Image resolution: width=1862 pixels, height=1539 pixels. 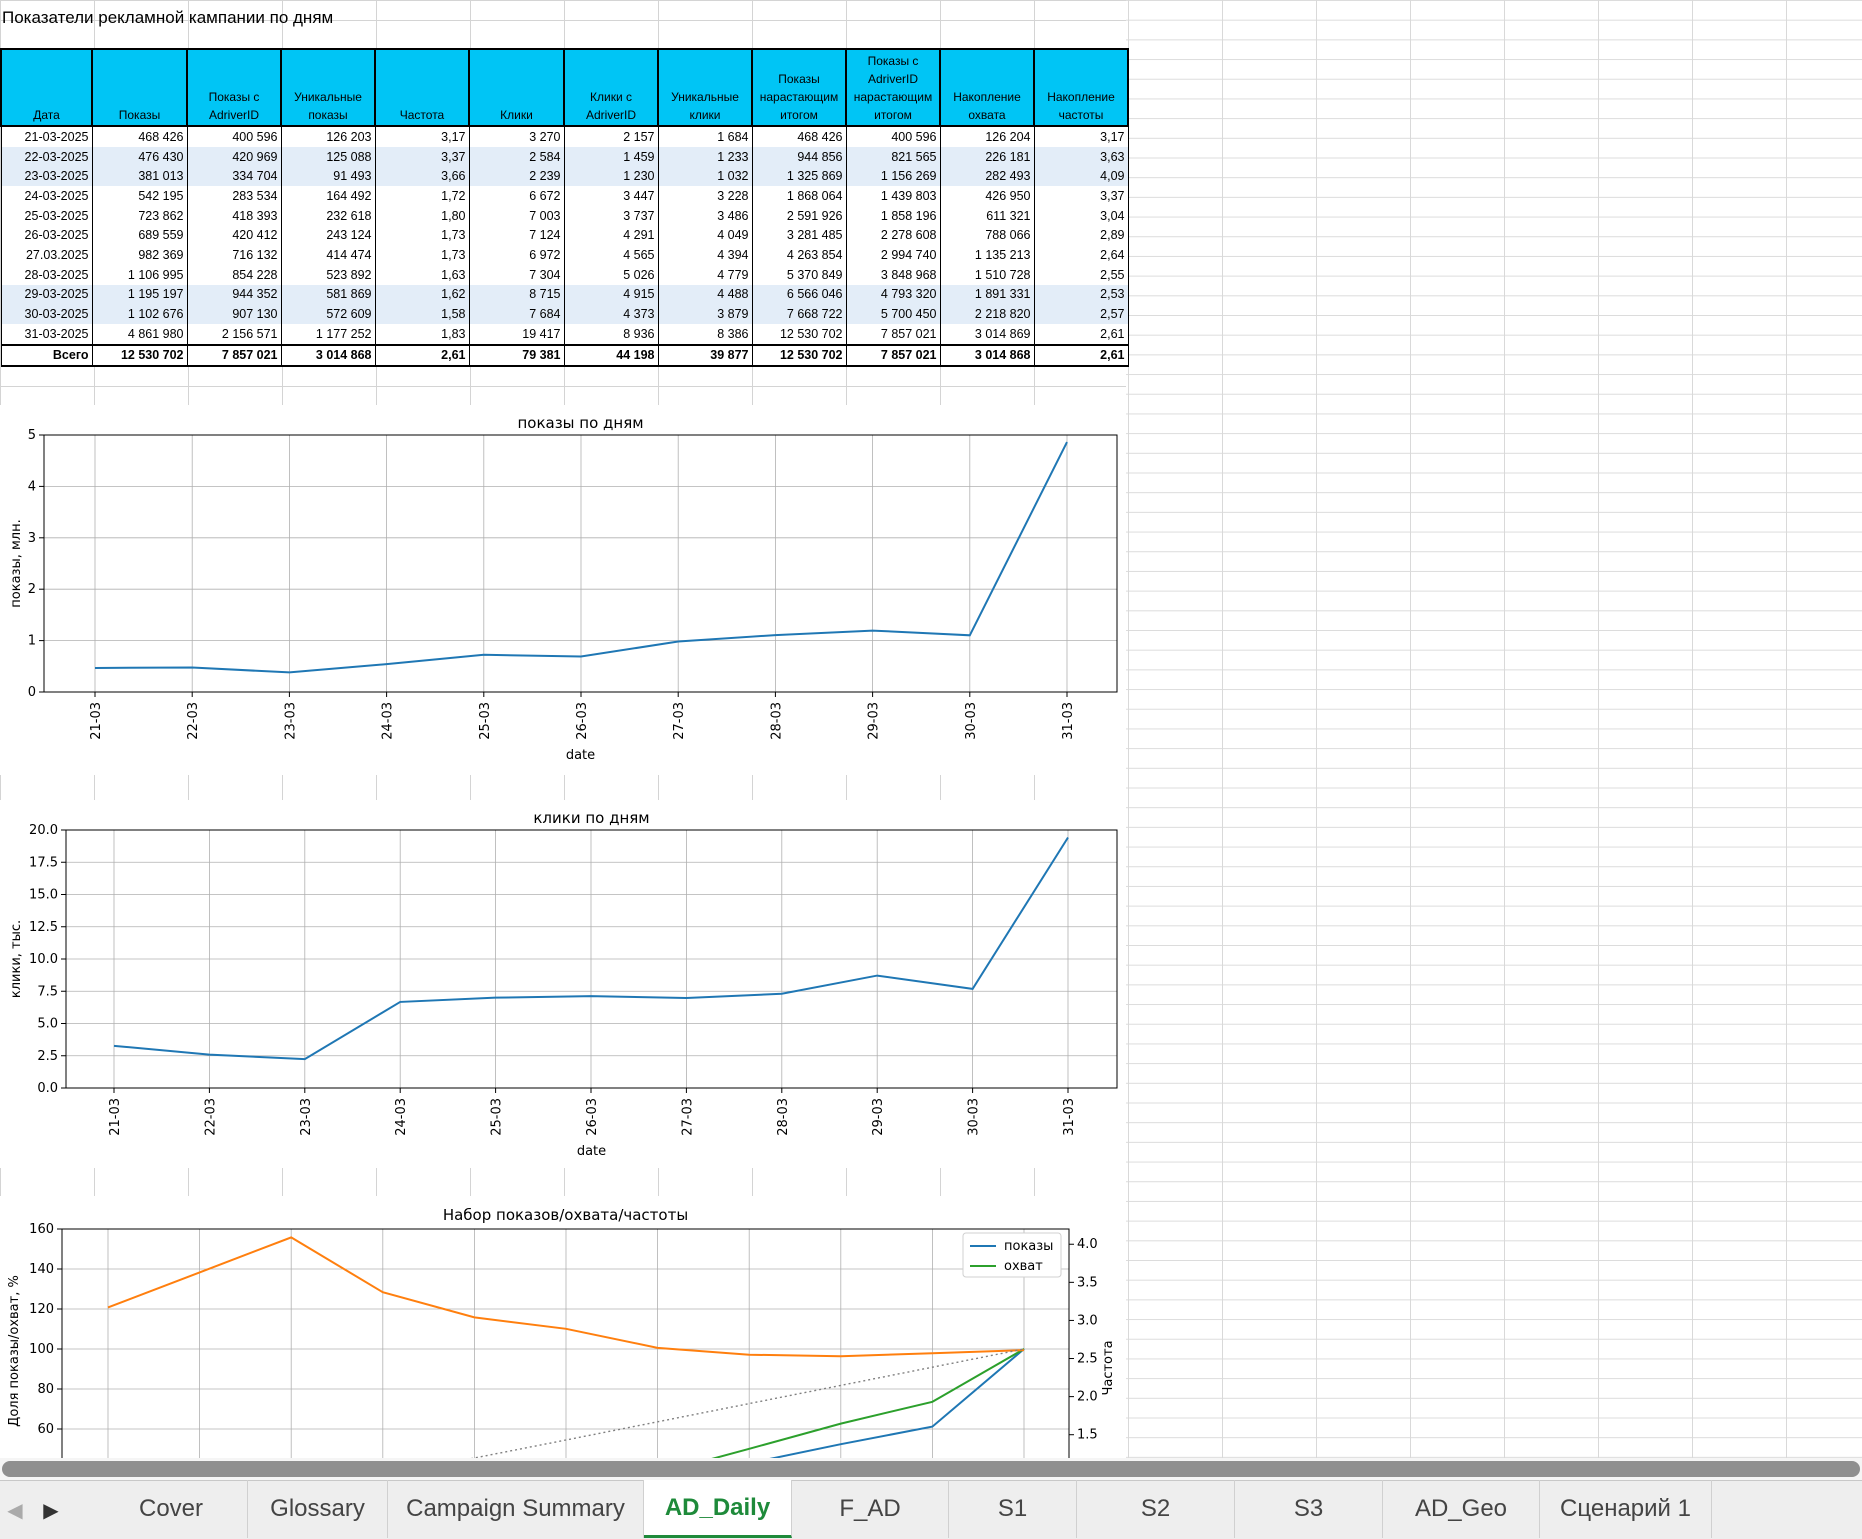 I want to click on table-cell: 3 447, so click(x=611, y=196).